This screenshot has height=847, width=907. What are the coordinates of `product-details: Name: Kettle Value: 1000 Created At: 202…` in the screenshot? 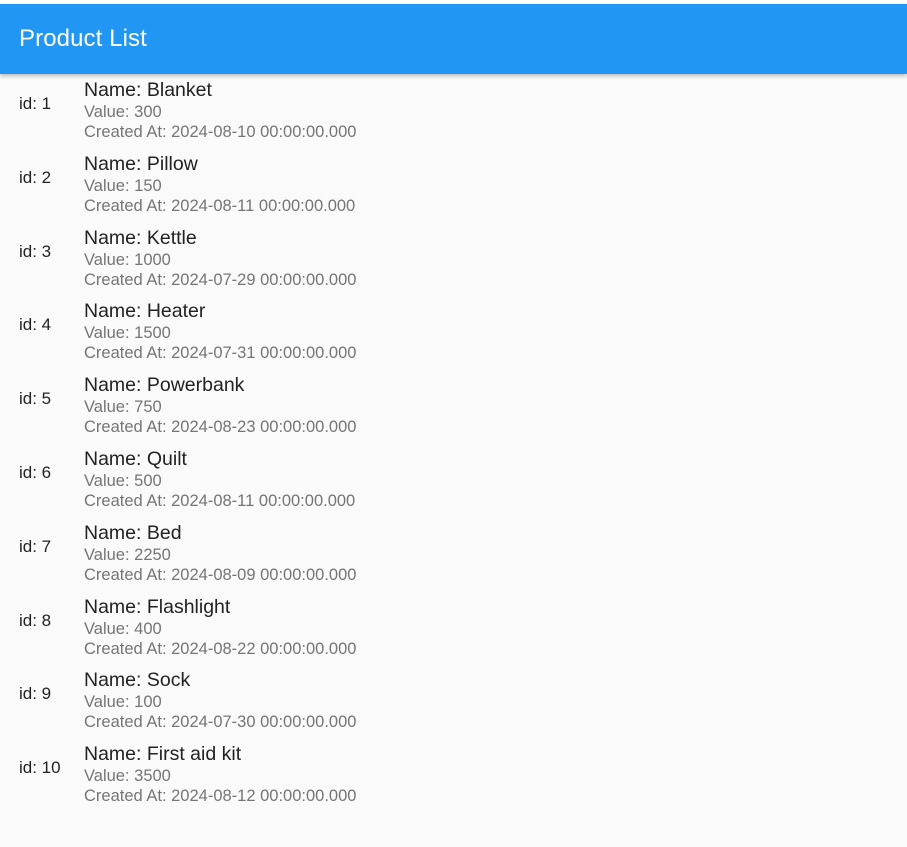 It's located at (220, 258).